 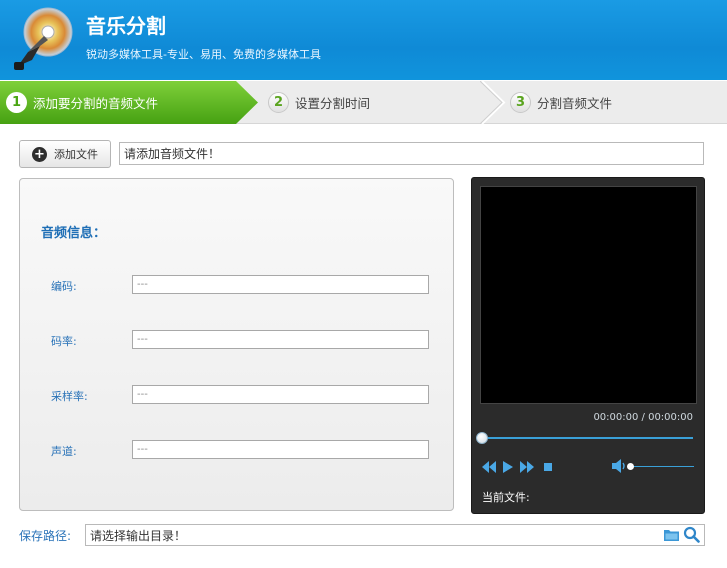 I want to click on rewind-icon, so click(x=489, y=467).